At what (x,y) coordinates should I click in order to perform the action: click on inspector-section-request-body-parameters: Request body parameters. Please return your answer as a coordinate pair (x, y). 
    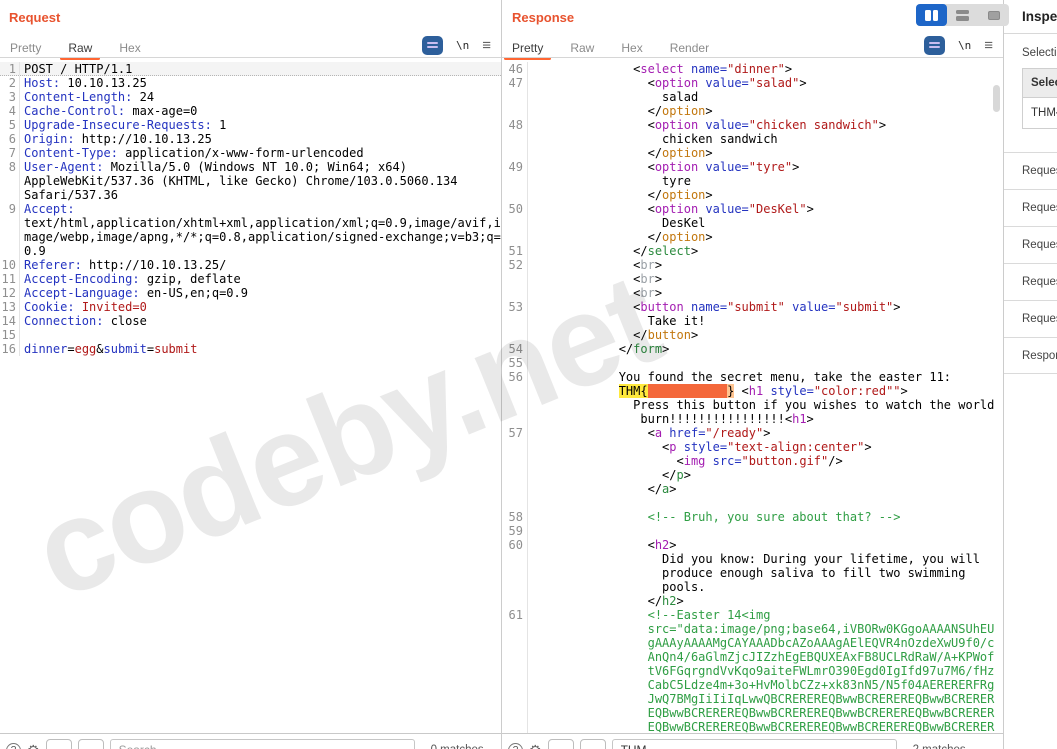
    Looking at the image, I should click on (1030, 244).